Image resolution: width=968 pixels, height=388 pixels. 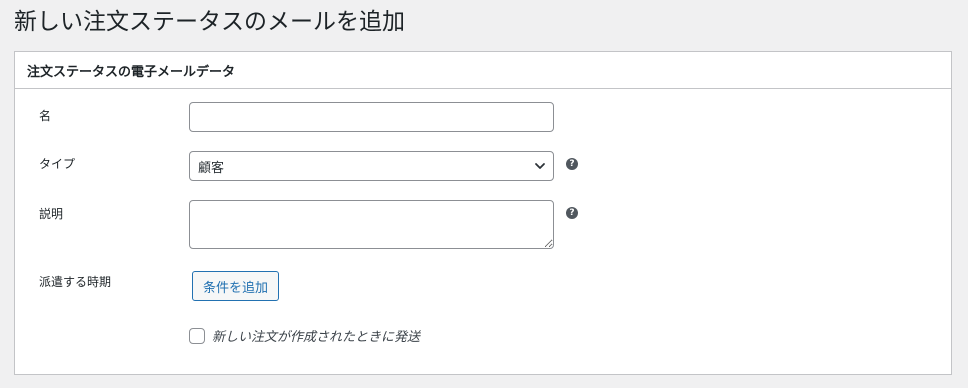 What do you see at coordinates (131, 72) in the screenshot?
I see `panel-title: 注文ステータスの電子メールデータ` at bounding box center [131, 72].